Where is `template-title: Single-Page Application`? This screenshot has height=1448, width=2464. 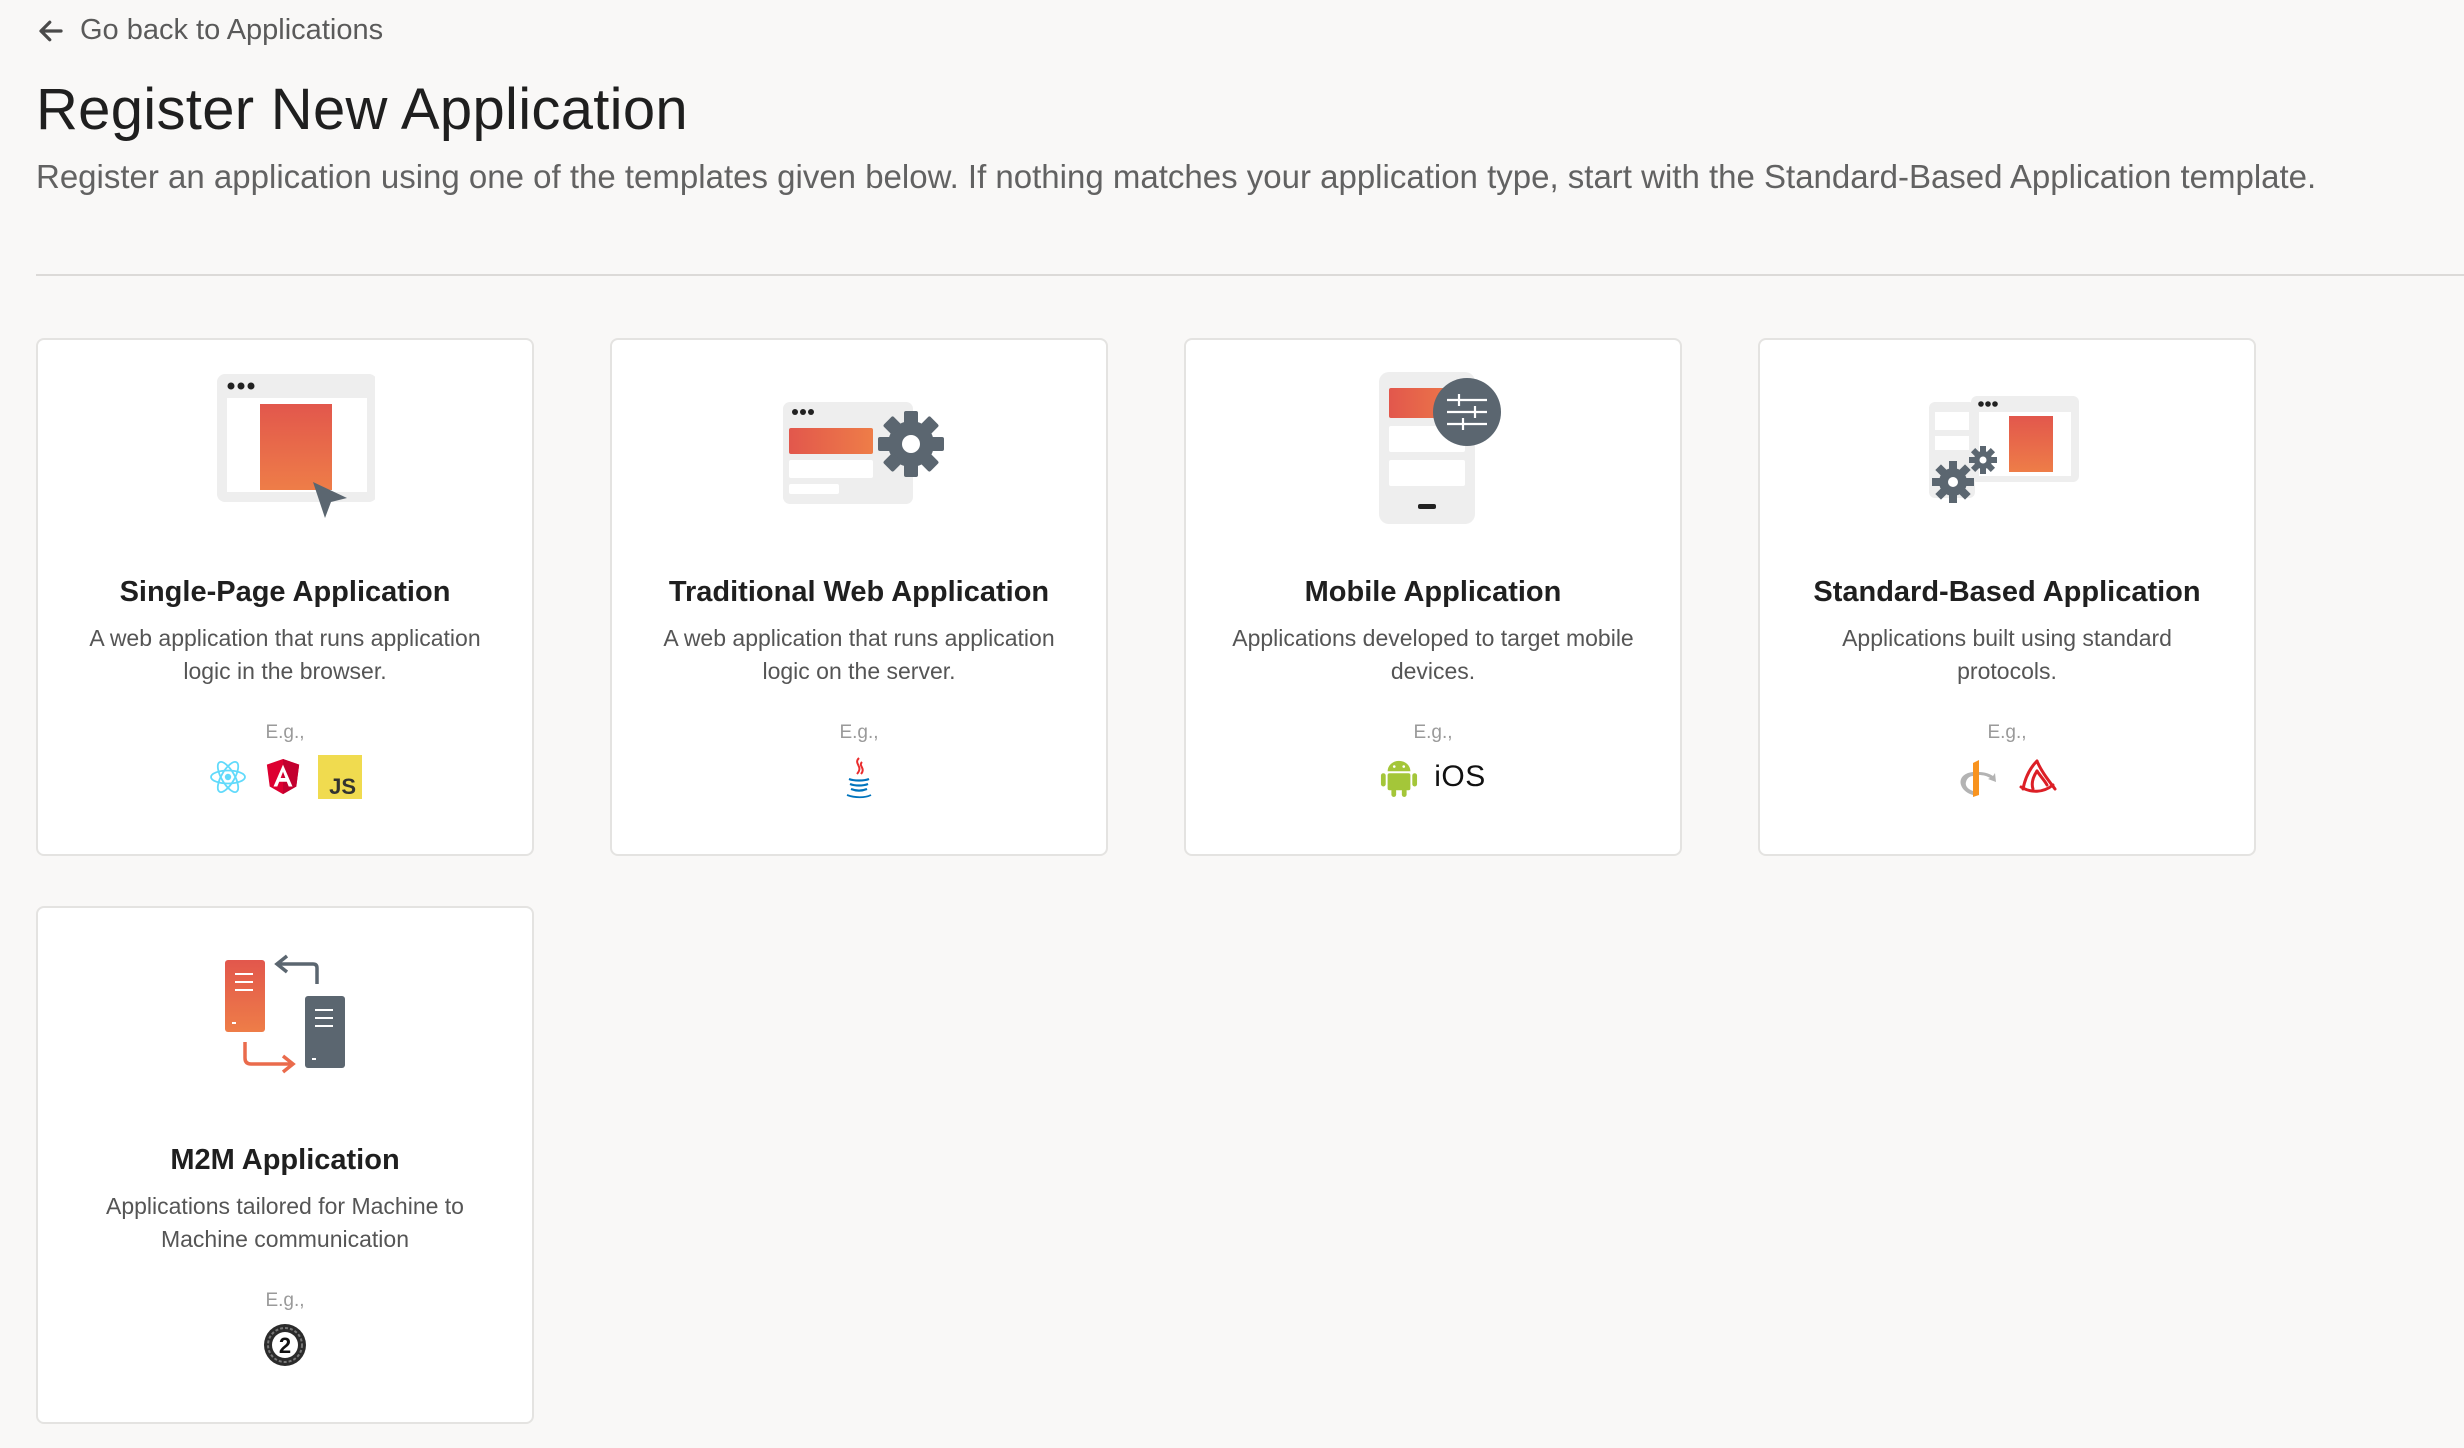
template-title: Single-Page Application is located at coordinates (285, 592).